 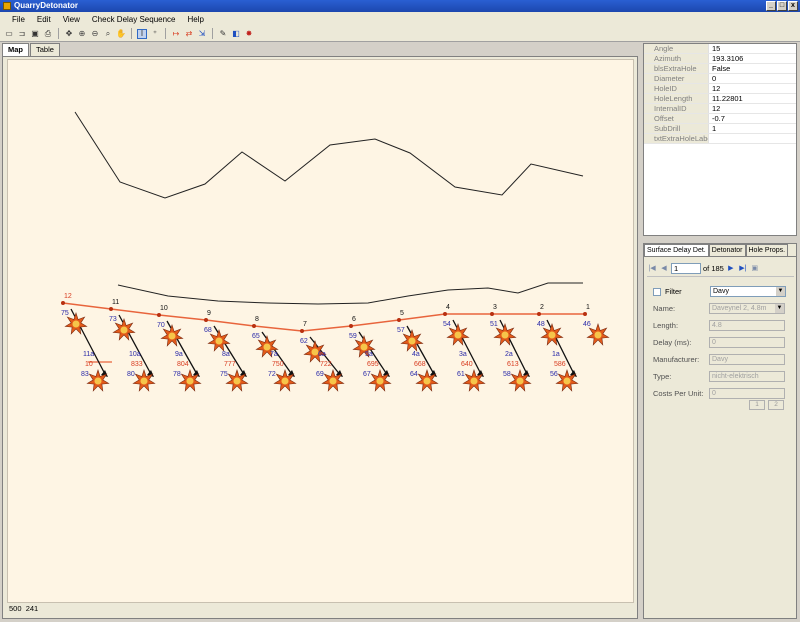 What do you see at coordinates (793, 6) in the screenshot?
I see `close-button: x` at bounding box center [793, 6].